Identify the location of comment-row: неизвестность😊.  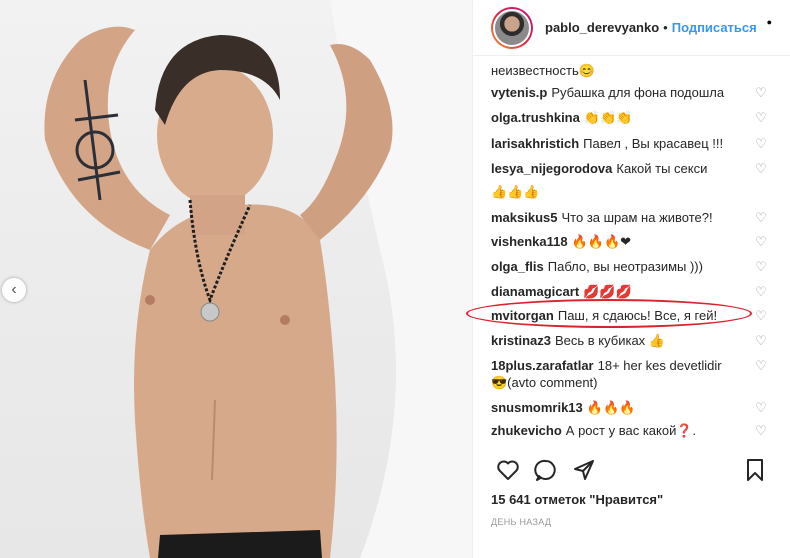
(629, 71).